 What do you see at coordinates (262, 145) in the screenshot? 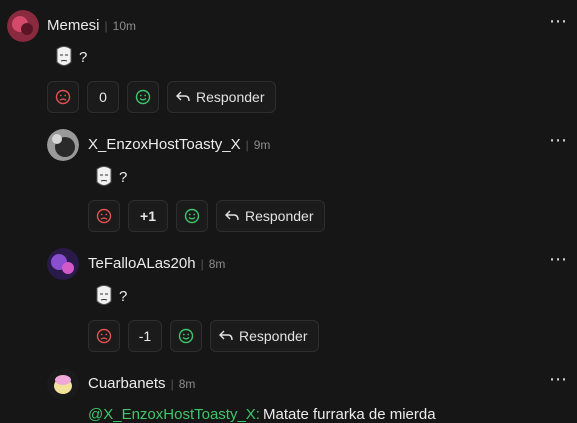
I see `timestamp: 9m` at bounding box center [262, 145].